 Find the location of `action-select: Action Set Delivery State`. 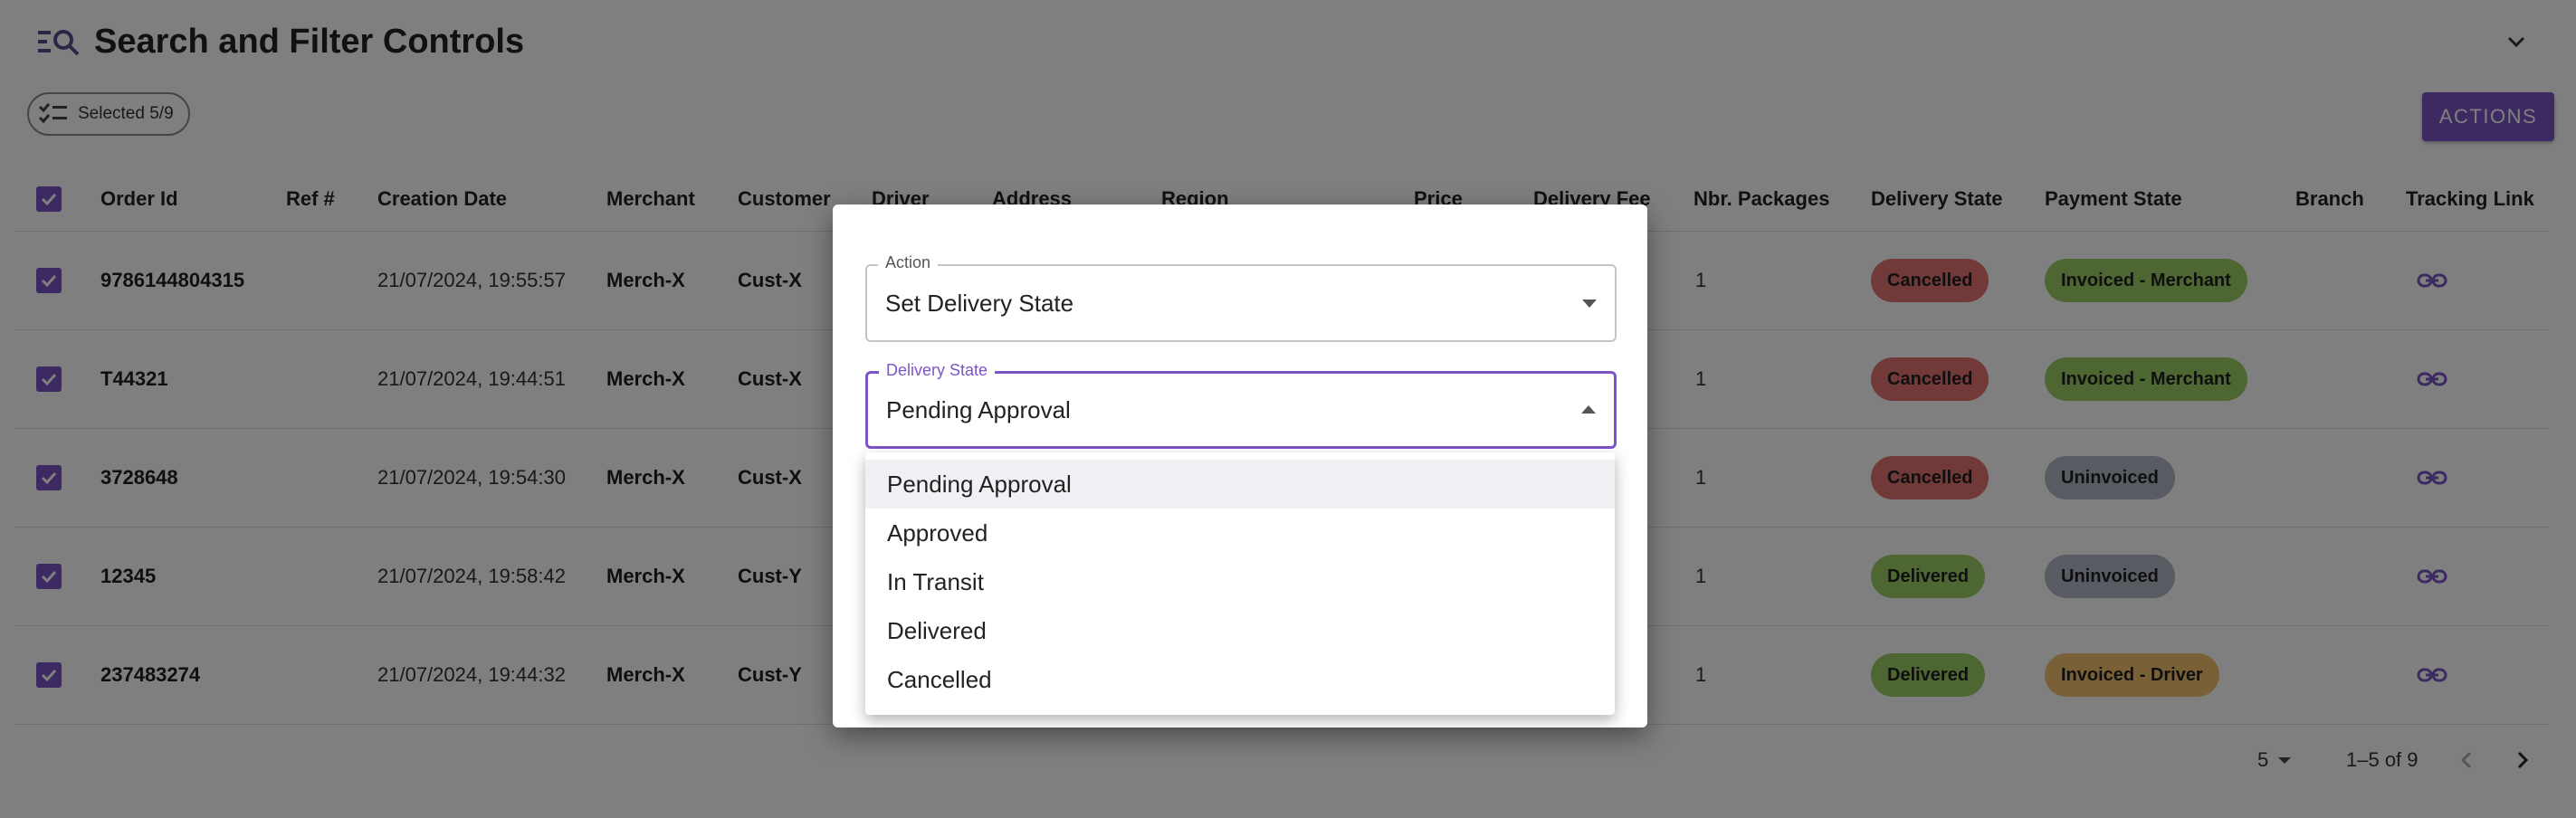

action-select: Action Set Delivery State is located at coordinates (1241, 297).